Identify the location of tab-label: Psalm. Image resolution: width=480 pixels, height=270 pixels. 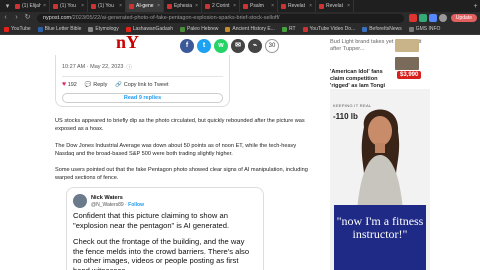
(257, 6).